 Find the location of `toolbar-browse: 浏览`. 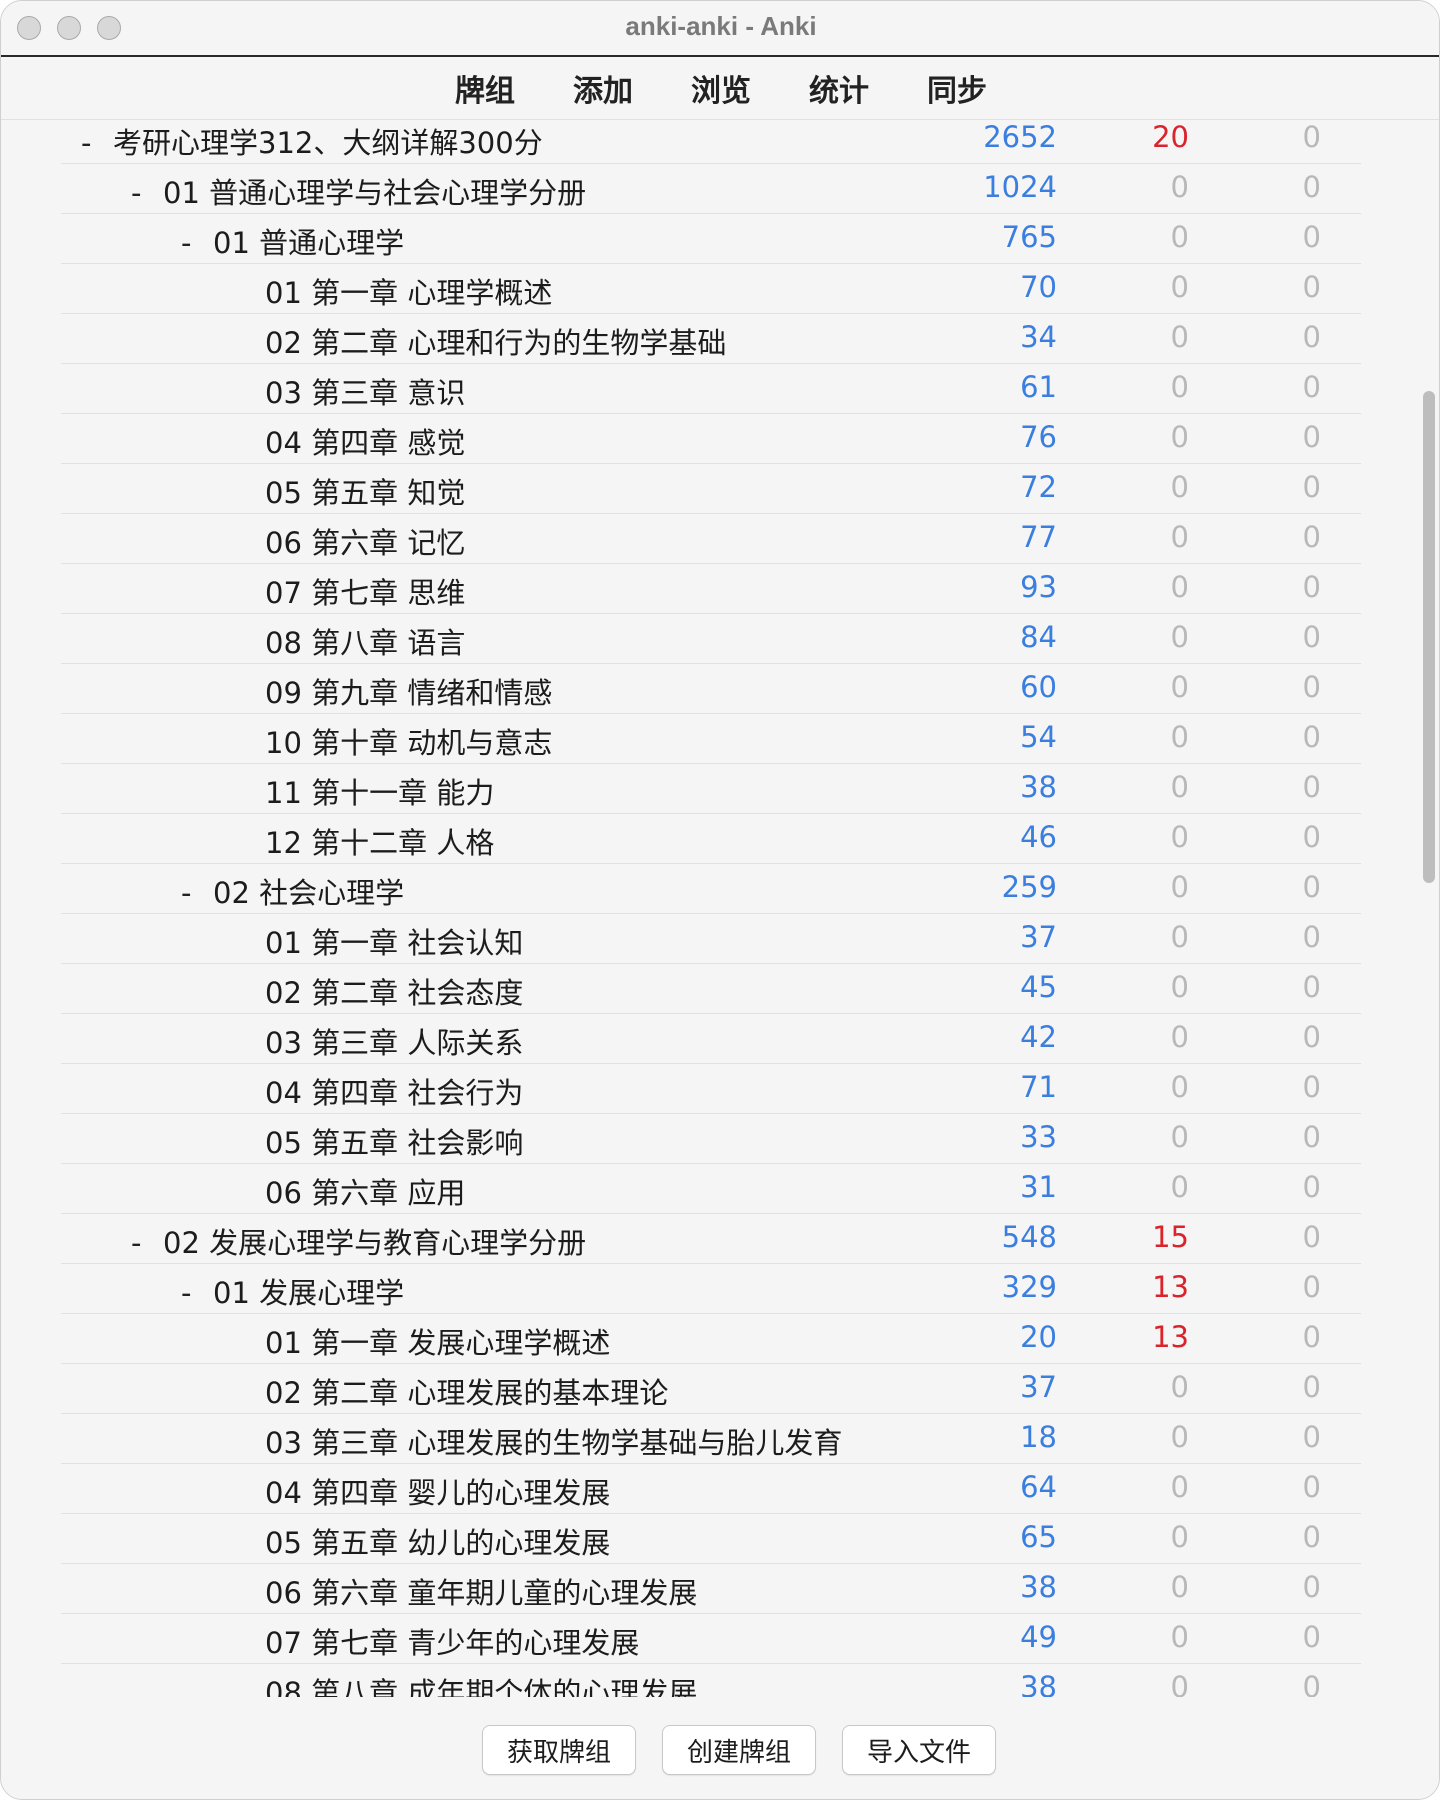

toolbar-browse: 浏览 is located at coordinates (721, 88).